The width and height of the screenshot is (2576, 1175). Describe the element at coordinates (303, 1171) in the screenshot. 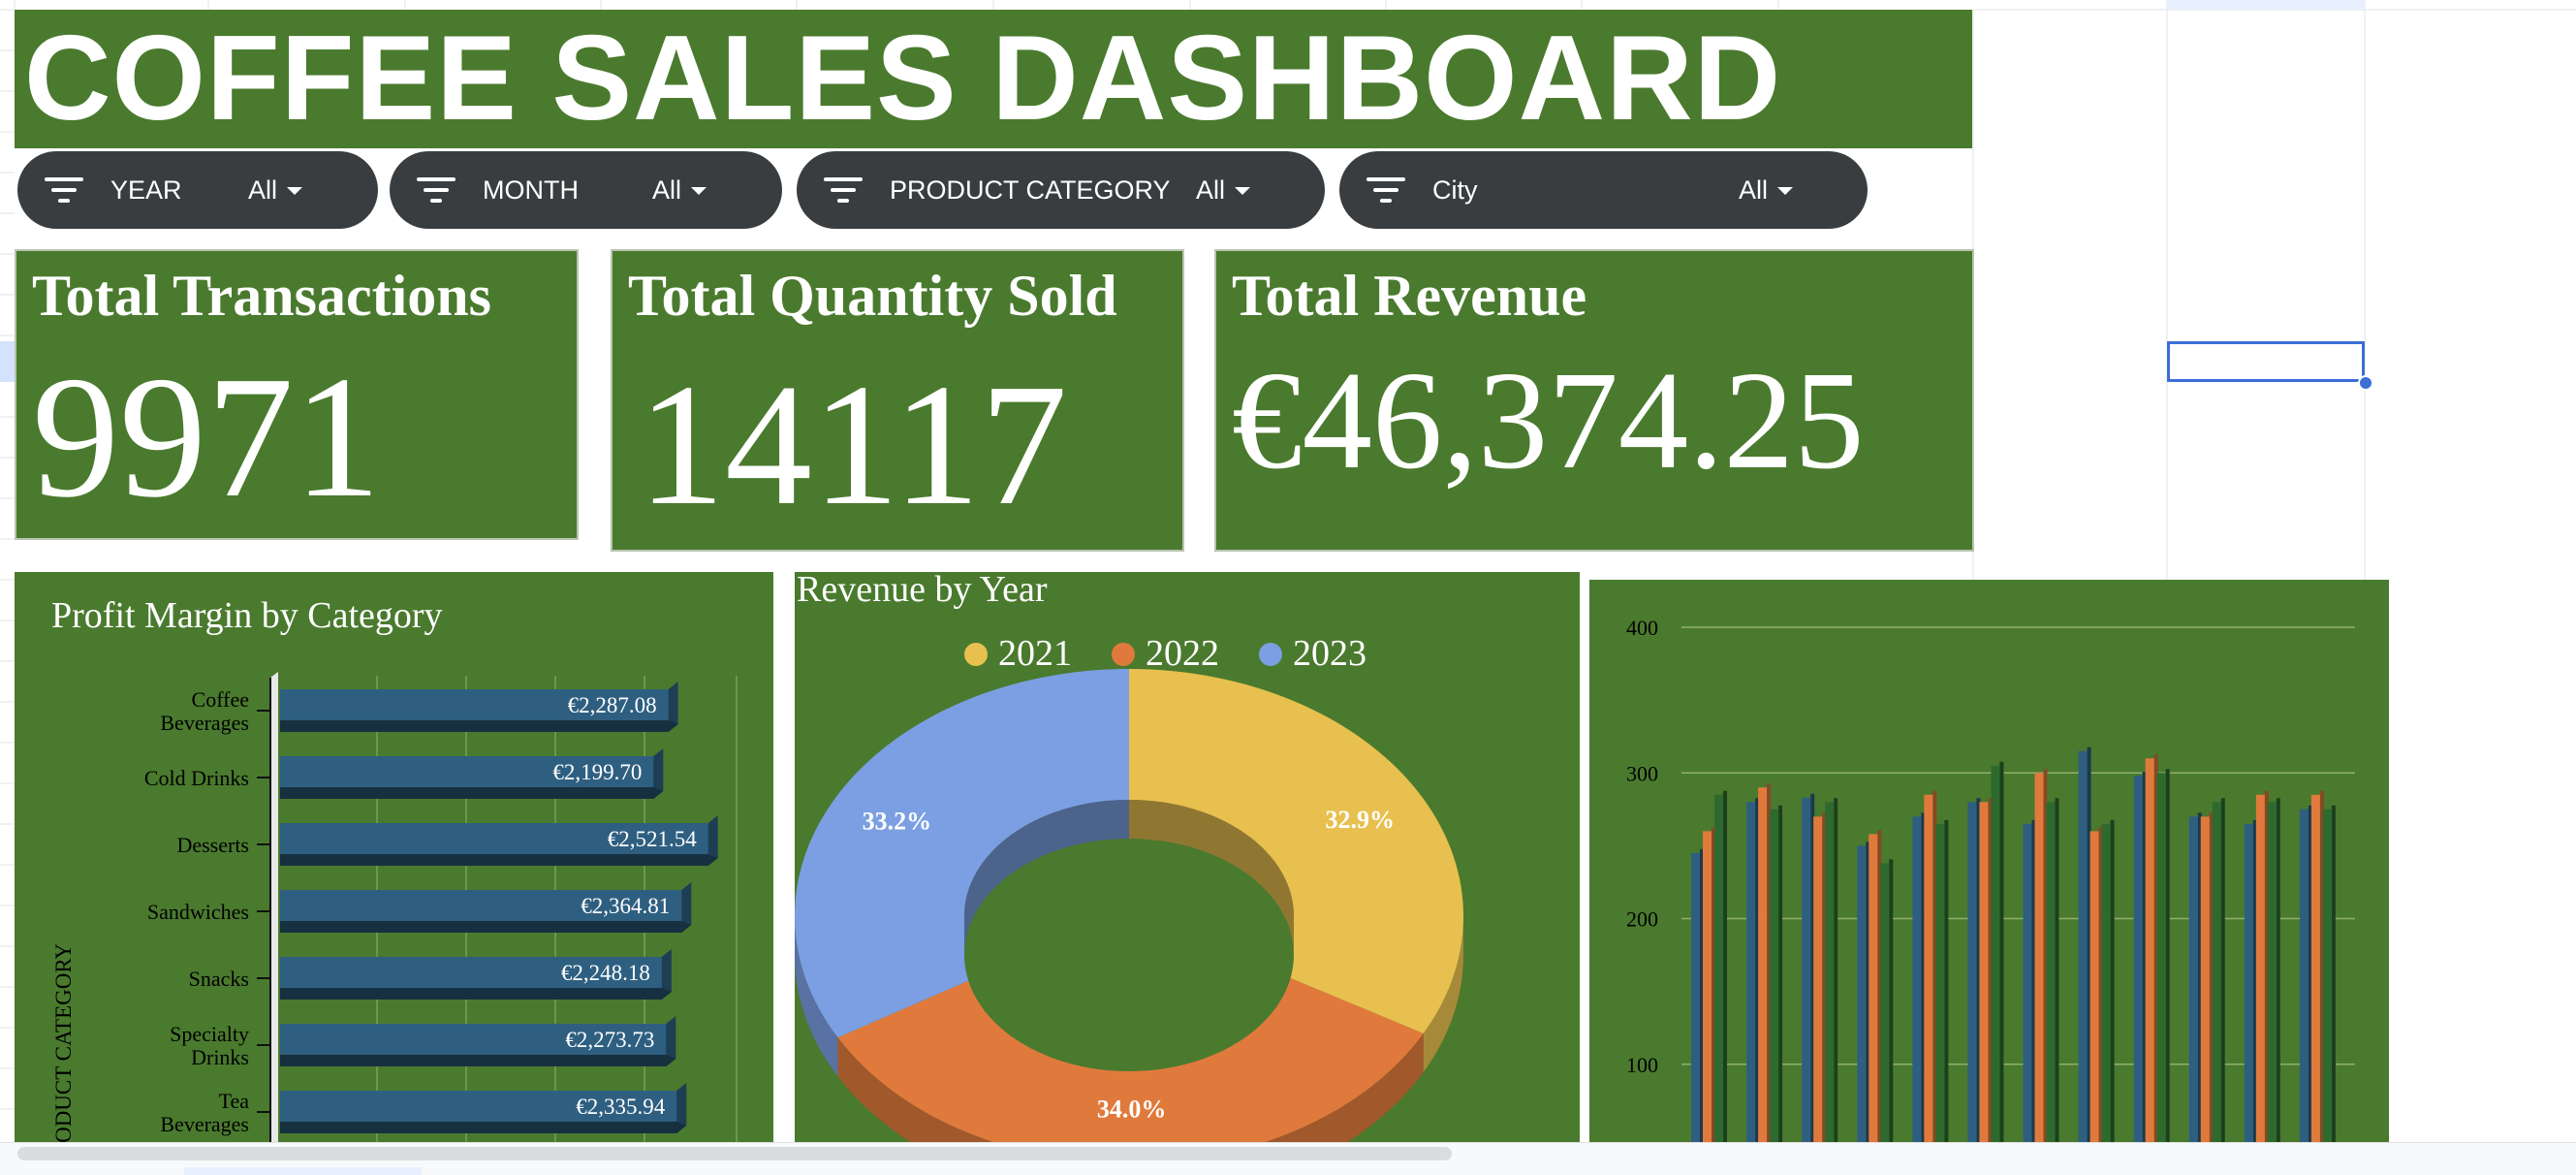

I see `sheet-tab` at that location.